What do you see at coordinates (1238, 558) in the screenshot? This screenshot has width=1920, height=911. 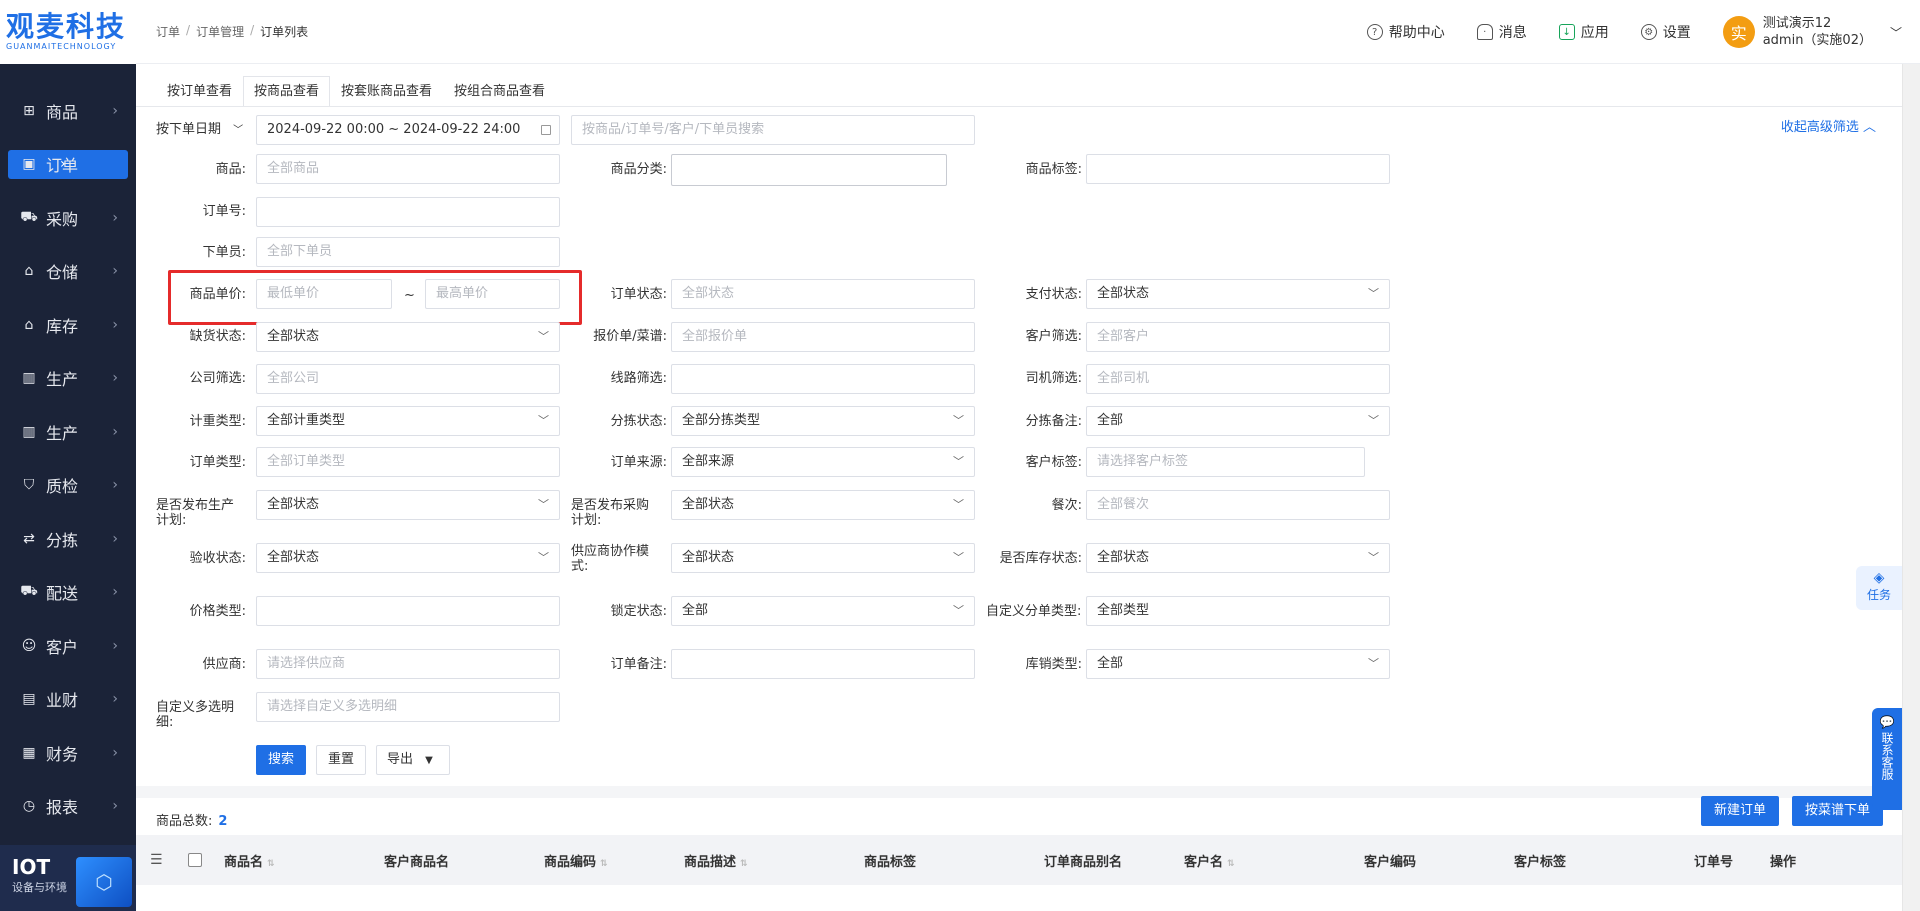 I see `stock-state-select: 全部状态 ﹀` at bounding box center [1238, 558].